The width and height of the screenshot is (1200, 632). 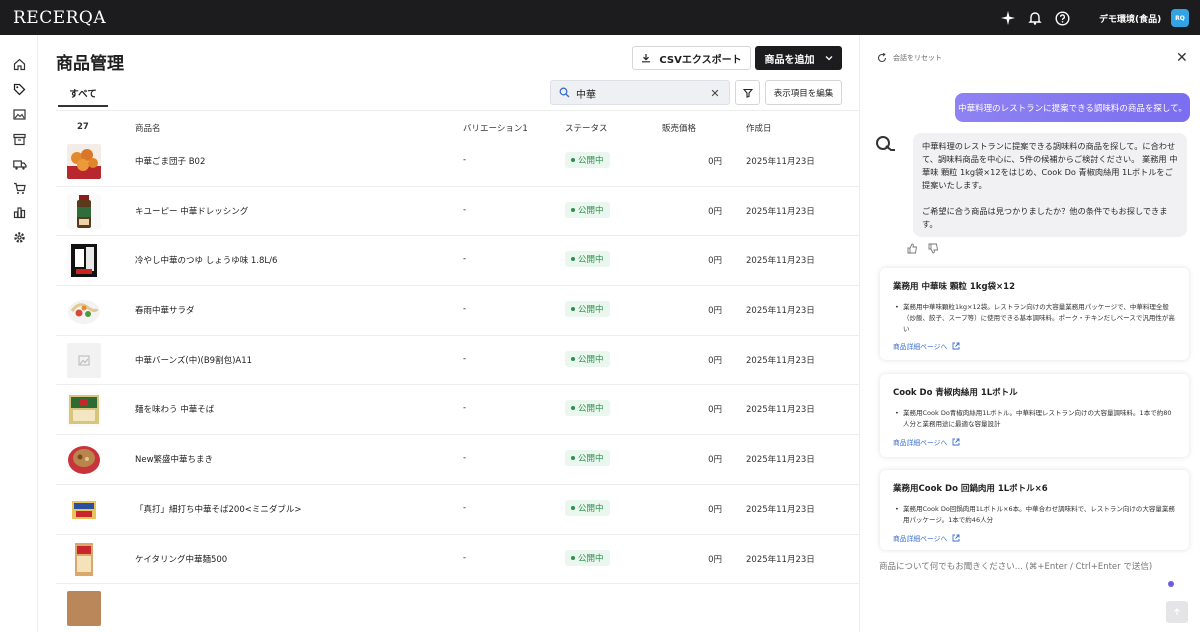 What do you see at coordinates (165, 310) in the screenshot?
I see `product-name: 春雨中華サラダ` at bounding box center [165, 310].